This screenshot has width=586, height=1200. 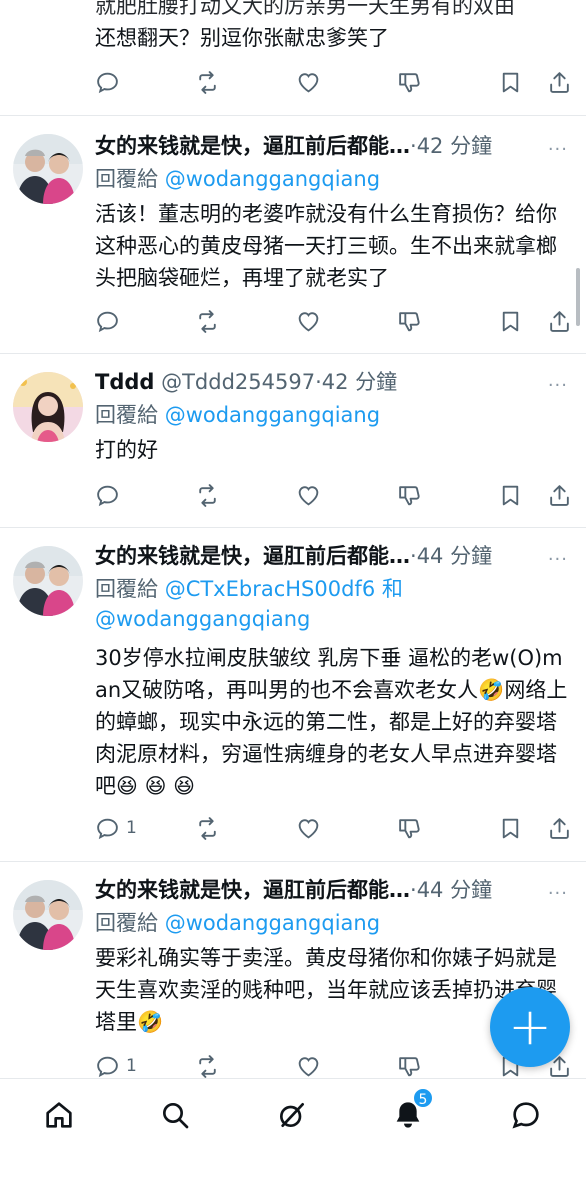 I want to click on nav-messages, so click(x=526, y=1115).